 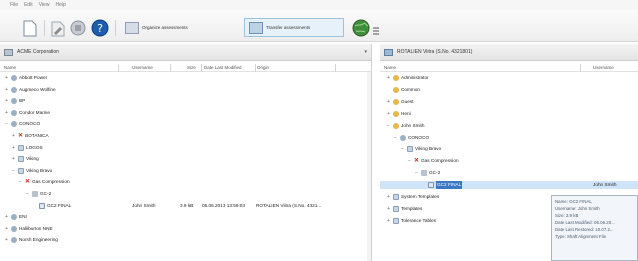 I want to click on tree-label: LOGOS, so click(x=34, y=147).